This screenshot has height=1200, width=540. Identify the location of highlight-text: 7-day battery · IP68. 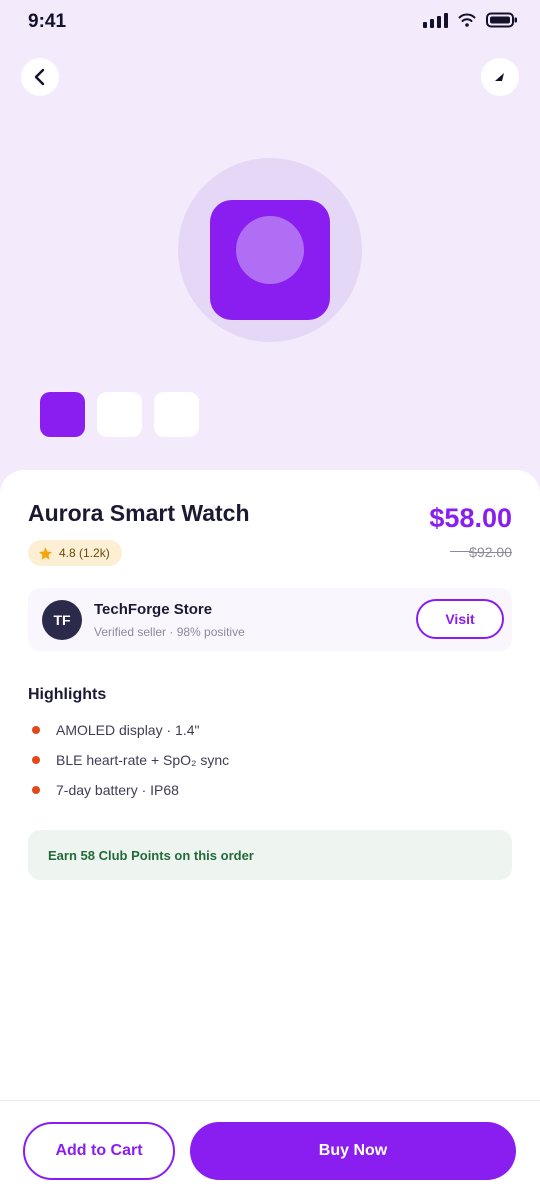
(117, 790).